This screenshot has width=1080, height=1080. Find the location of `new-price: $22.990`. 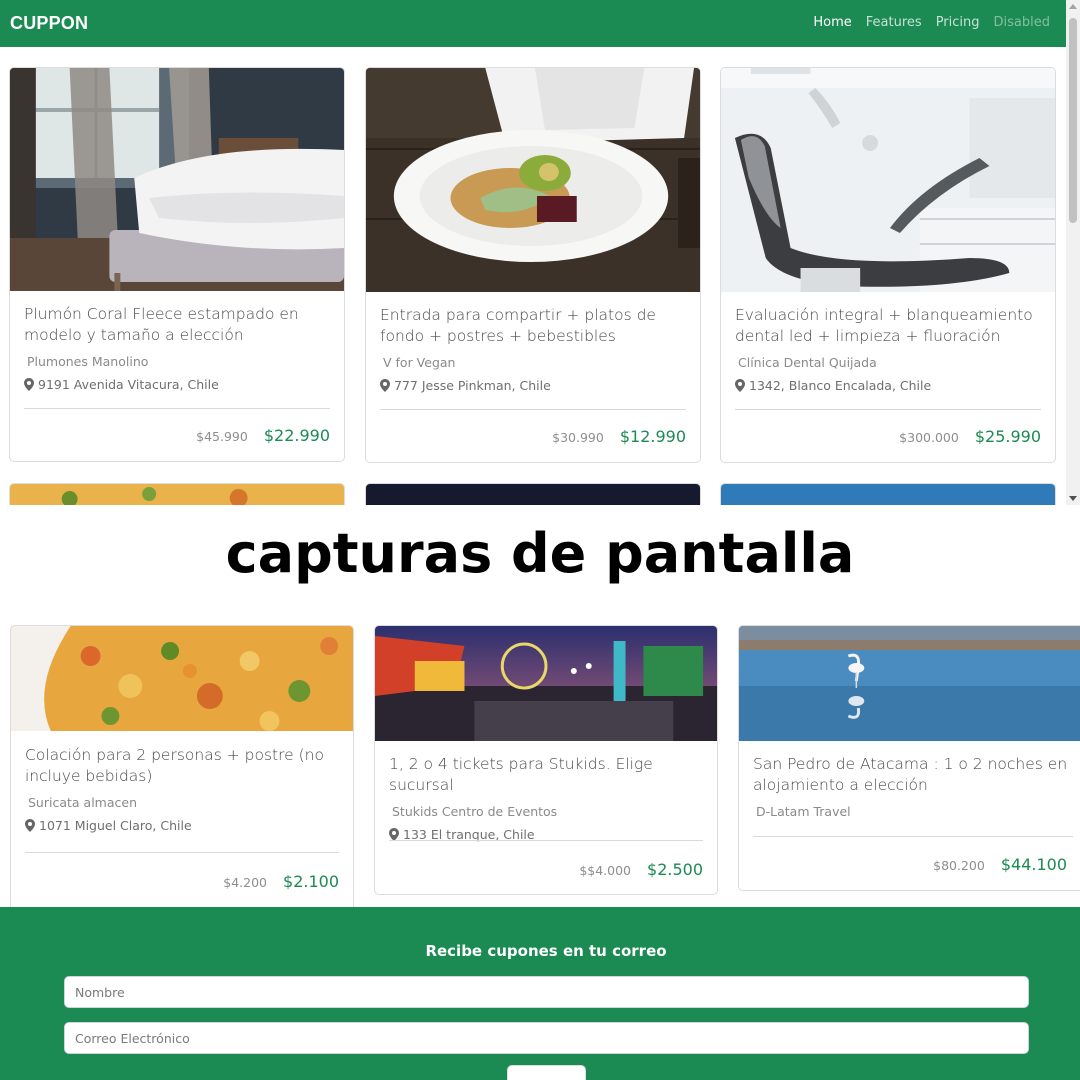

new-price: $22.990 is located at coordinates (296, 435).